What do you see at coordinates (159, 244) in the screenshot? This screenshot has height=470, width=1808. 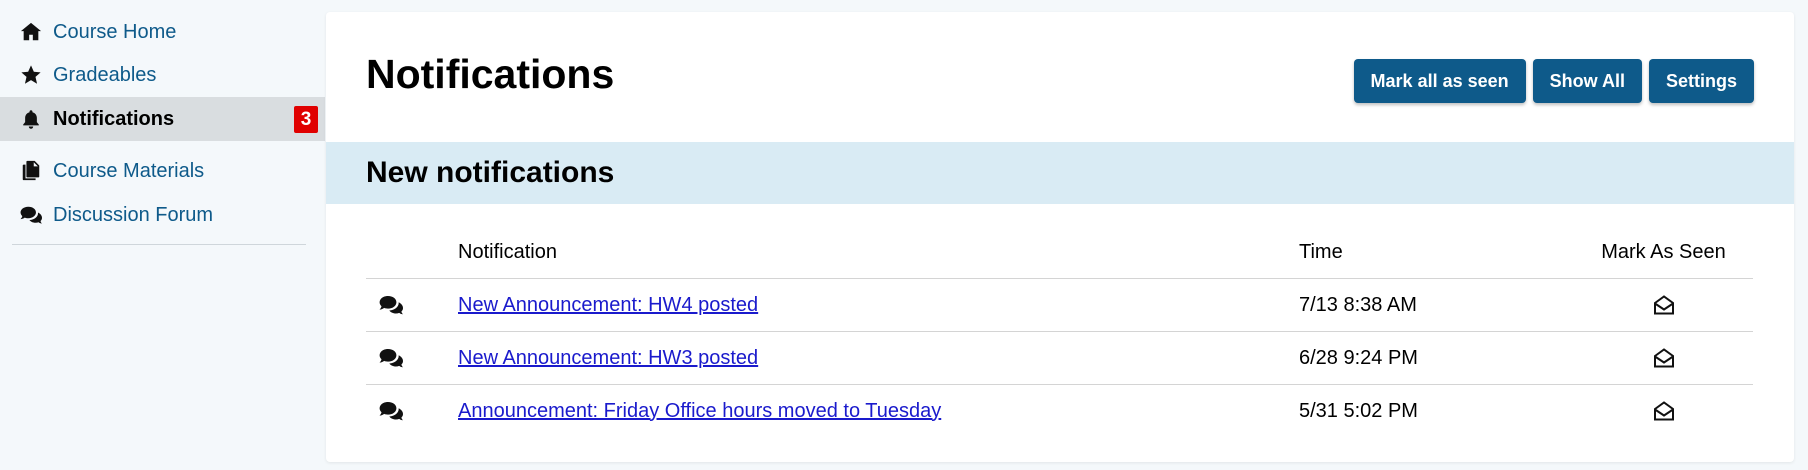 I see `sidebar-divider` at bounding box center [159, 244].